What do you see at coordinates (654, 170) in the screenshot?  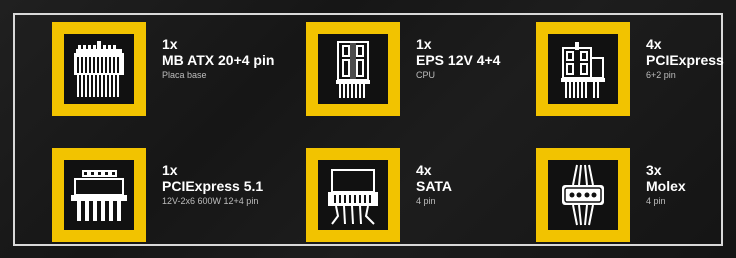 I see `connector-qty: 3x` at bounding box center [654, 170].